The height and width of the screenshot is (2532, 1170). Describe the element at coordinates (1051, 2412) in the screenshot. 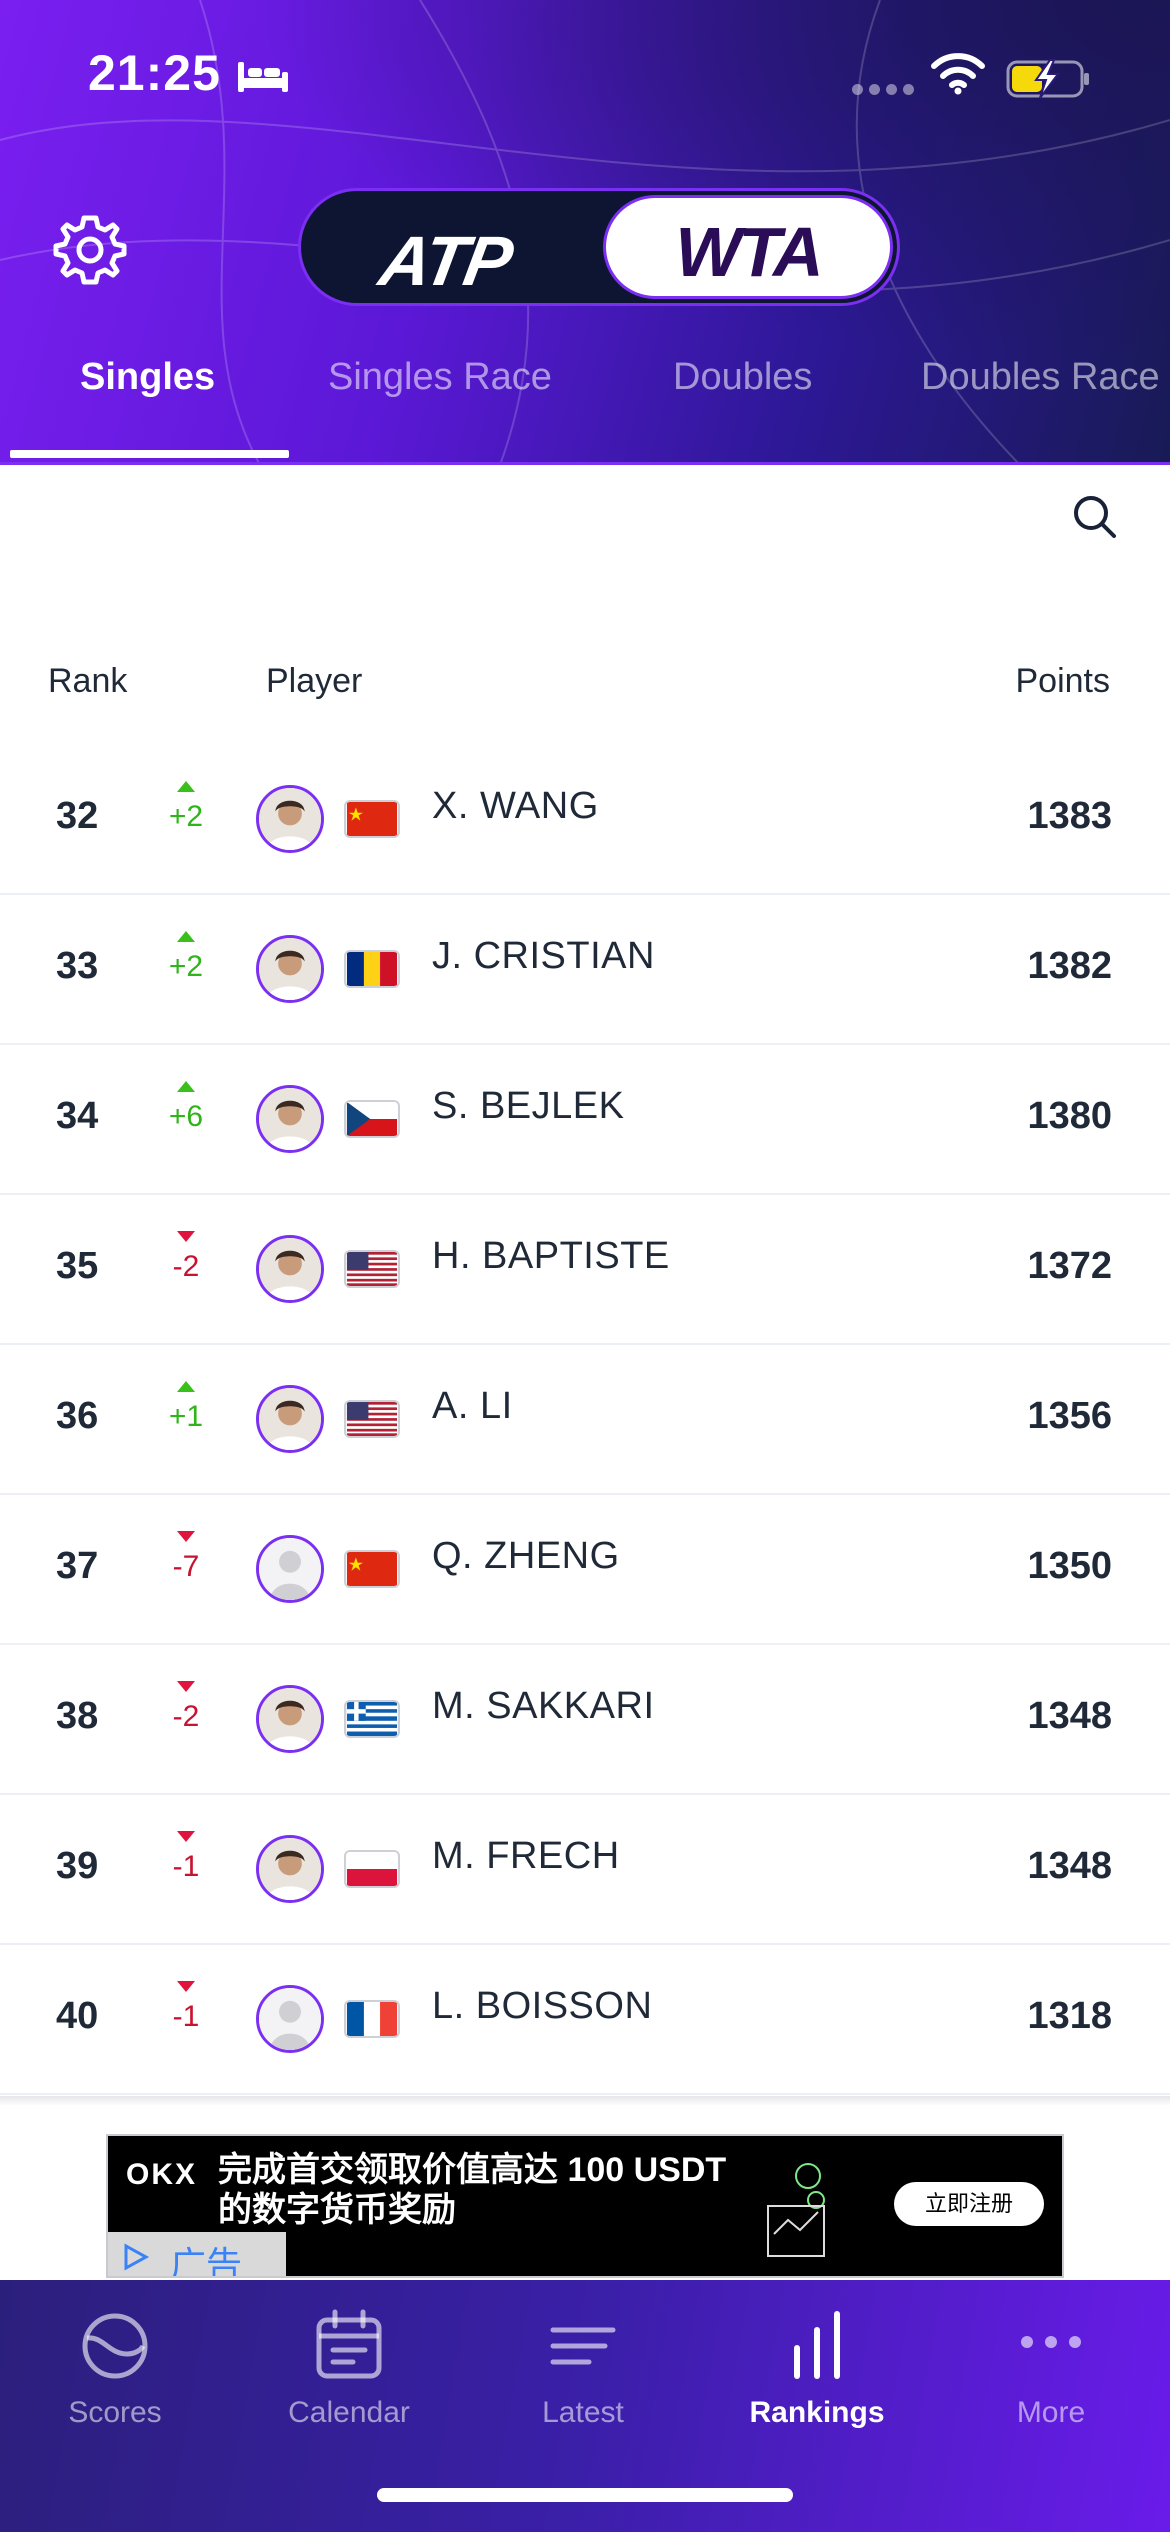

I see `nav-more-label: More` at that location.